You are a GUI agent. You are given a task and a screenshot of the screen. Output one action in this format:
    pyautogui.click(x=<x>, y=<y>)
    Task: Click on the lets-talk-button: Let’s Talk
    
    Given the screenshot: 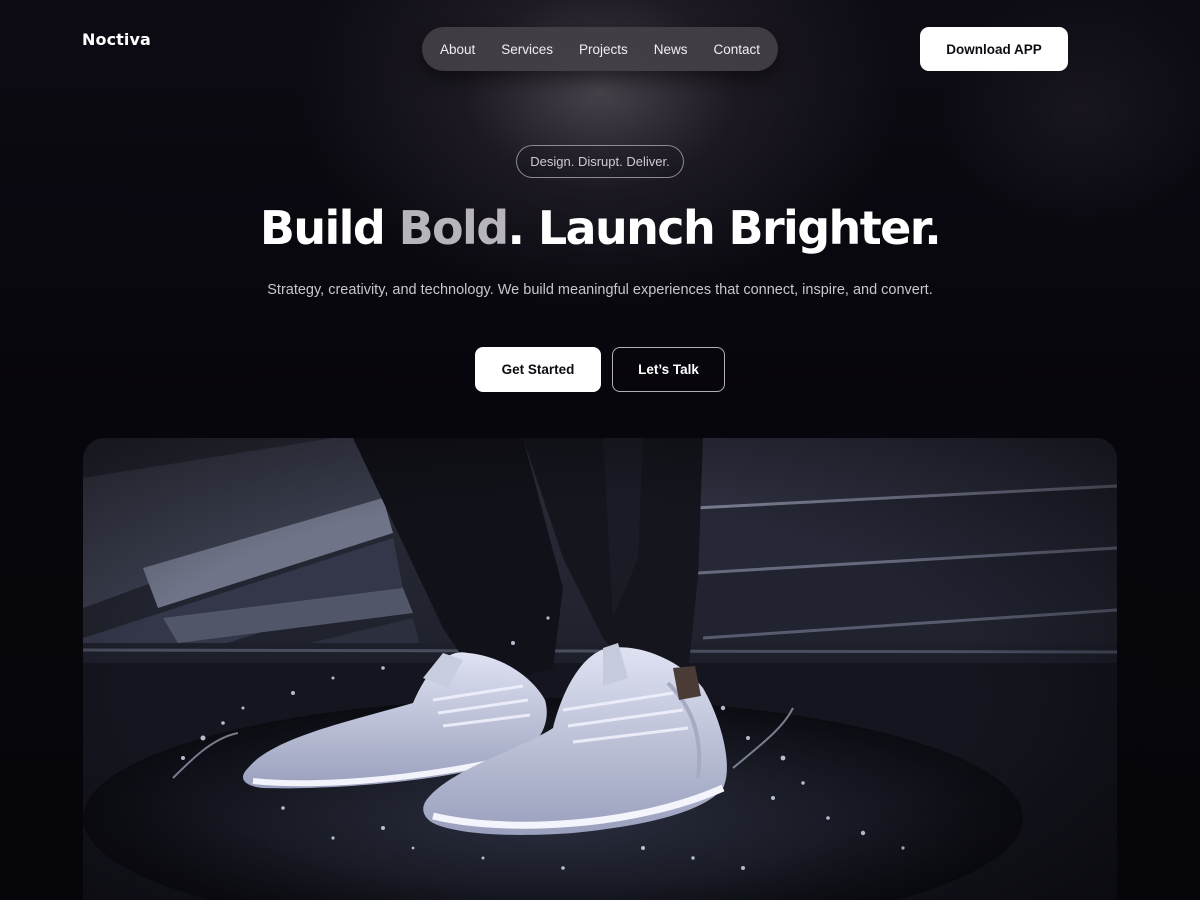 What is the action you would take?
    pyautogui.click(x=668, y=369)
    